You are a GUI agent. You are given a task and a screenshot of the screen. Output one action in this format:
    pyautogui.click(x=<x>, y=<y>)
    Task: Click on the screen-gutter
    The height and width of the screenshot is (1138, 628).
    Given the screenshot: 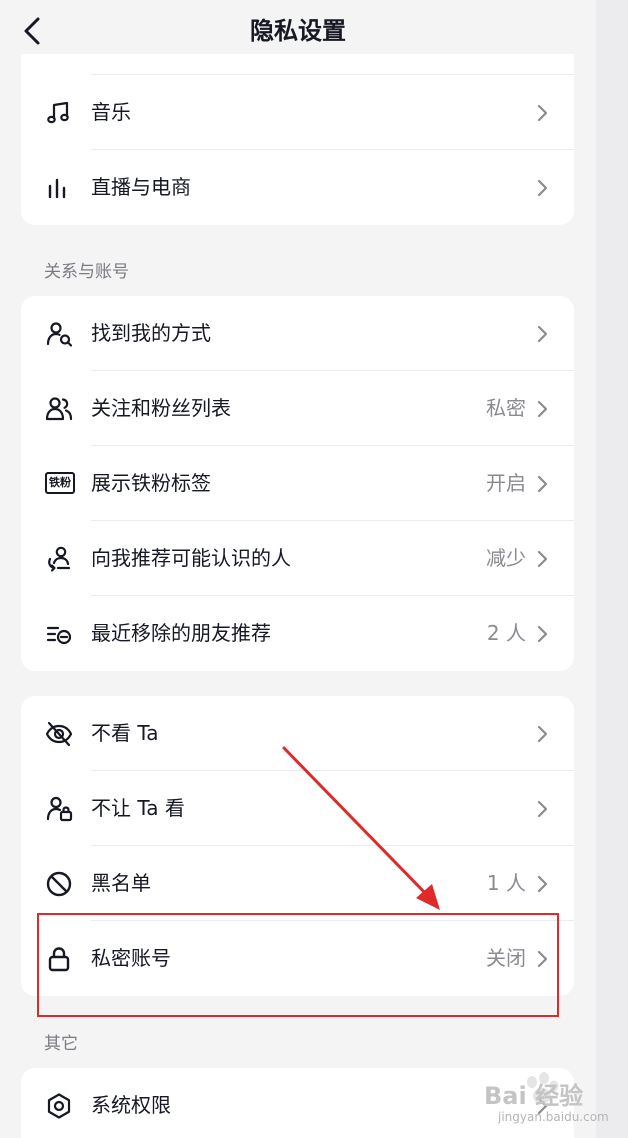 What is the action you would take?
    pyautogui.click(x=612, y=569)
    